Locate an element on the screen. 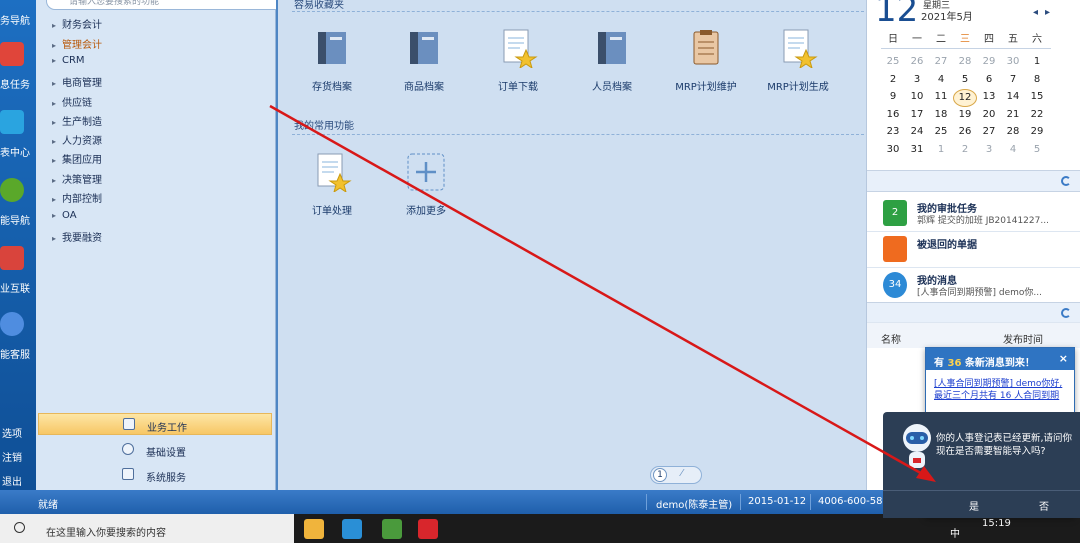 The height and width of the screenshot is (543, 1080). calendar-date: 17 is located at coordinates (917, 114).